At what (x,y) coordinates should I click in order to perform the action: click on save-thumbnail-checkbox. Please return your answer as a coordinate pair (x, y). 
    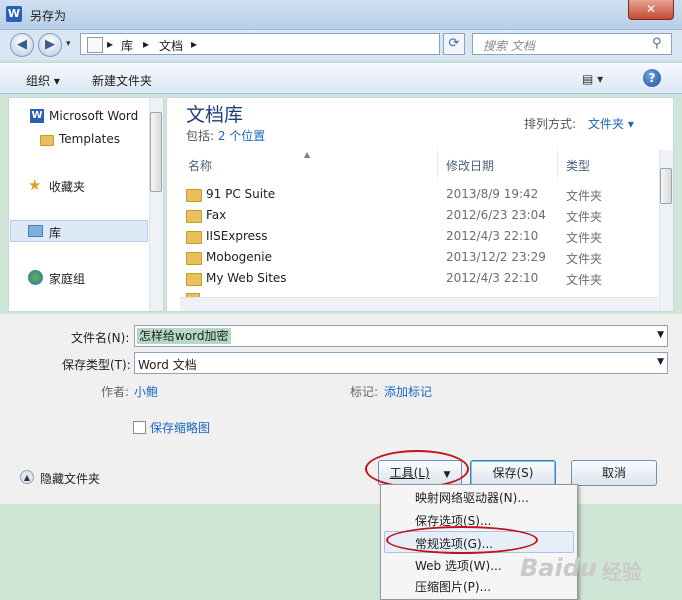
    Looking at the image, I should click on (139, 427).